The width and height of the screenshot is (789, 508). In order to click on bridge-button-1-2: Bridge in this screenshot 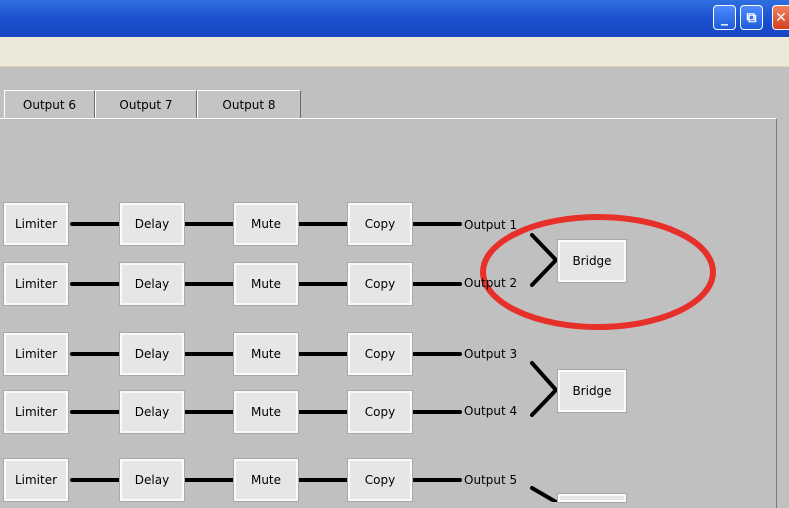, I will do `click(592, 261)`.